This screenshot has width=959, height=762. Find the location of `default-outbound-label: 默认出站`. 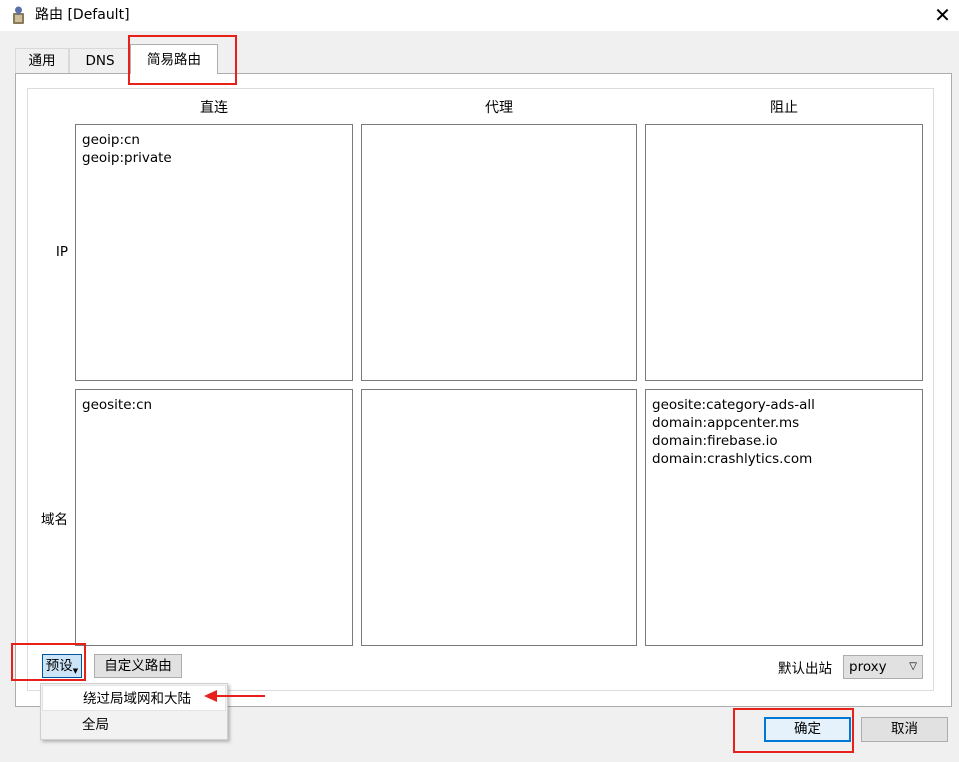

default-outbound-label: 默认出站 is located at coordinates (805, 669).